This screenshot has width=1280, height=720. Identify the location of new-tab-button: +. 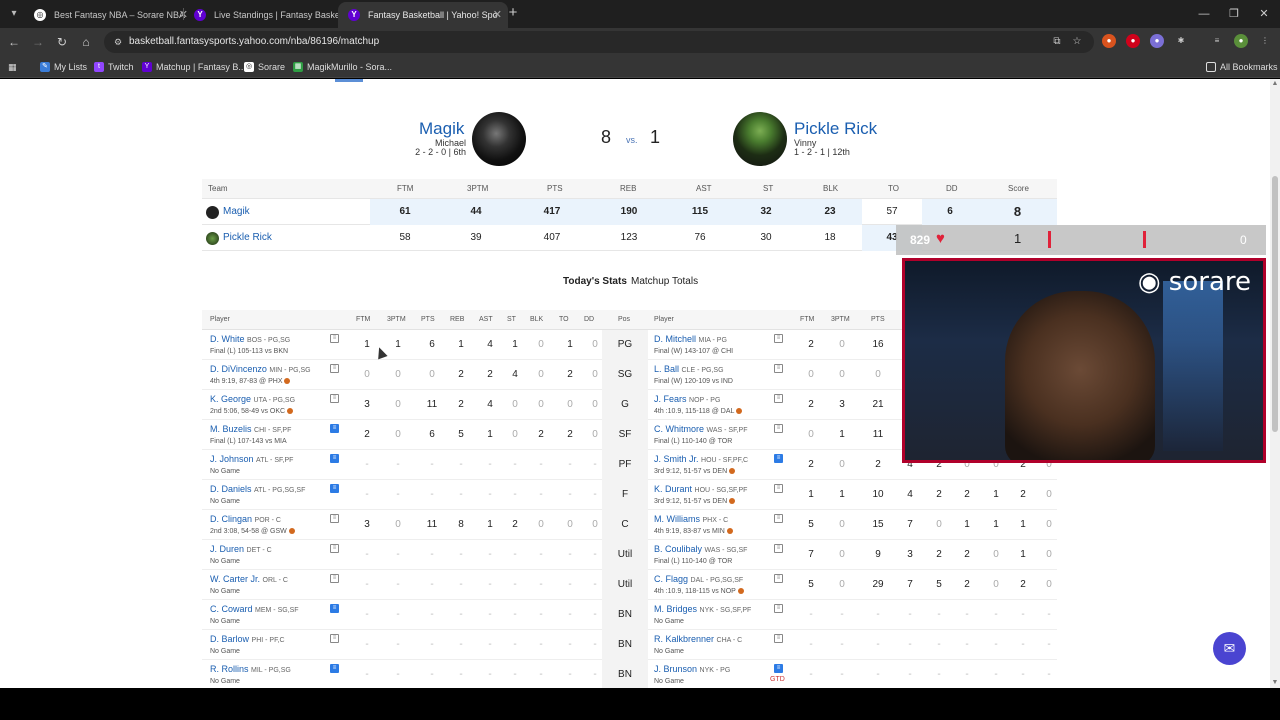
(513, 13).